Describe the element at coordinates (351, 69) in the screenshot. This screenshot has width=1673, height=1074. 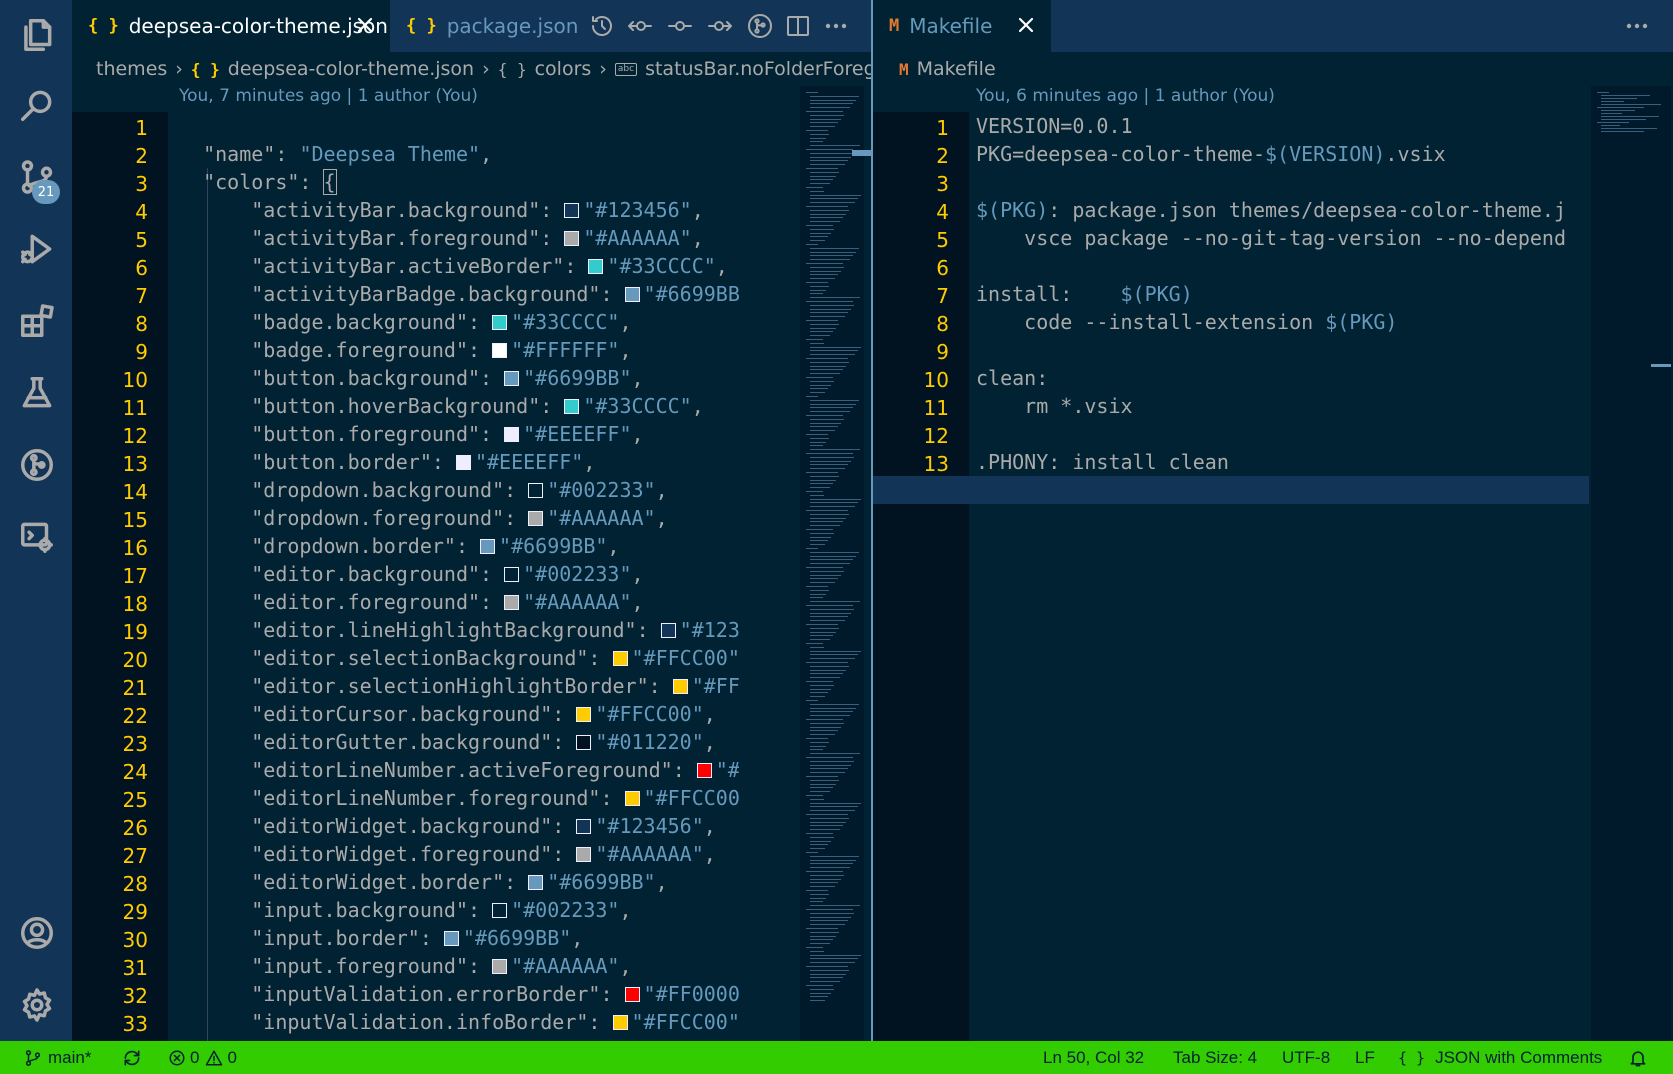
I see `breadcrumb-file: deepsea-color-theme.json` at that location.